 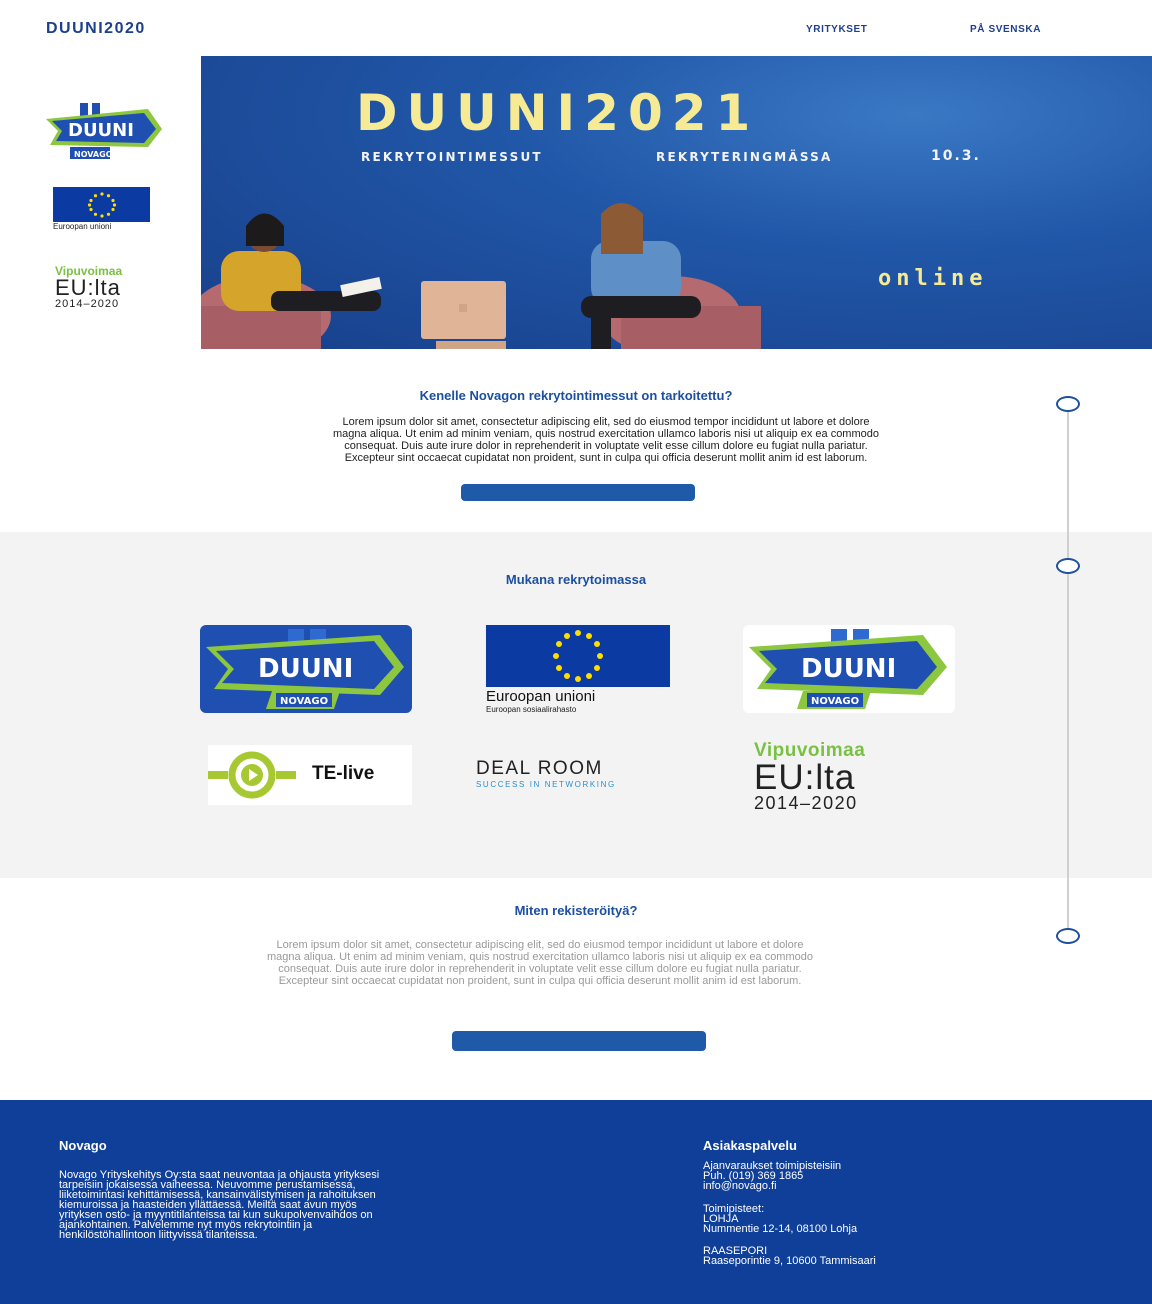 What do you see at coordinates (539, 768) in the screenshot?
I see `dealroom-text: DEAL ROOM` at bounding box center [539, 768].